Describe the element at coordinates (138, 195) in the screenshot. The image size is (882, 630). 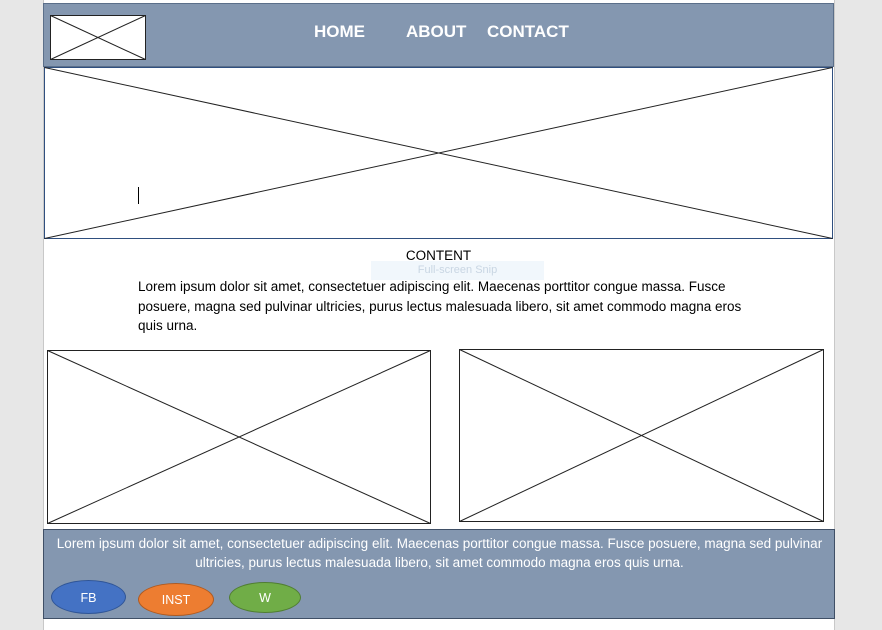
I see `text-cursor` at that location.